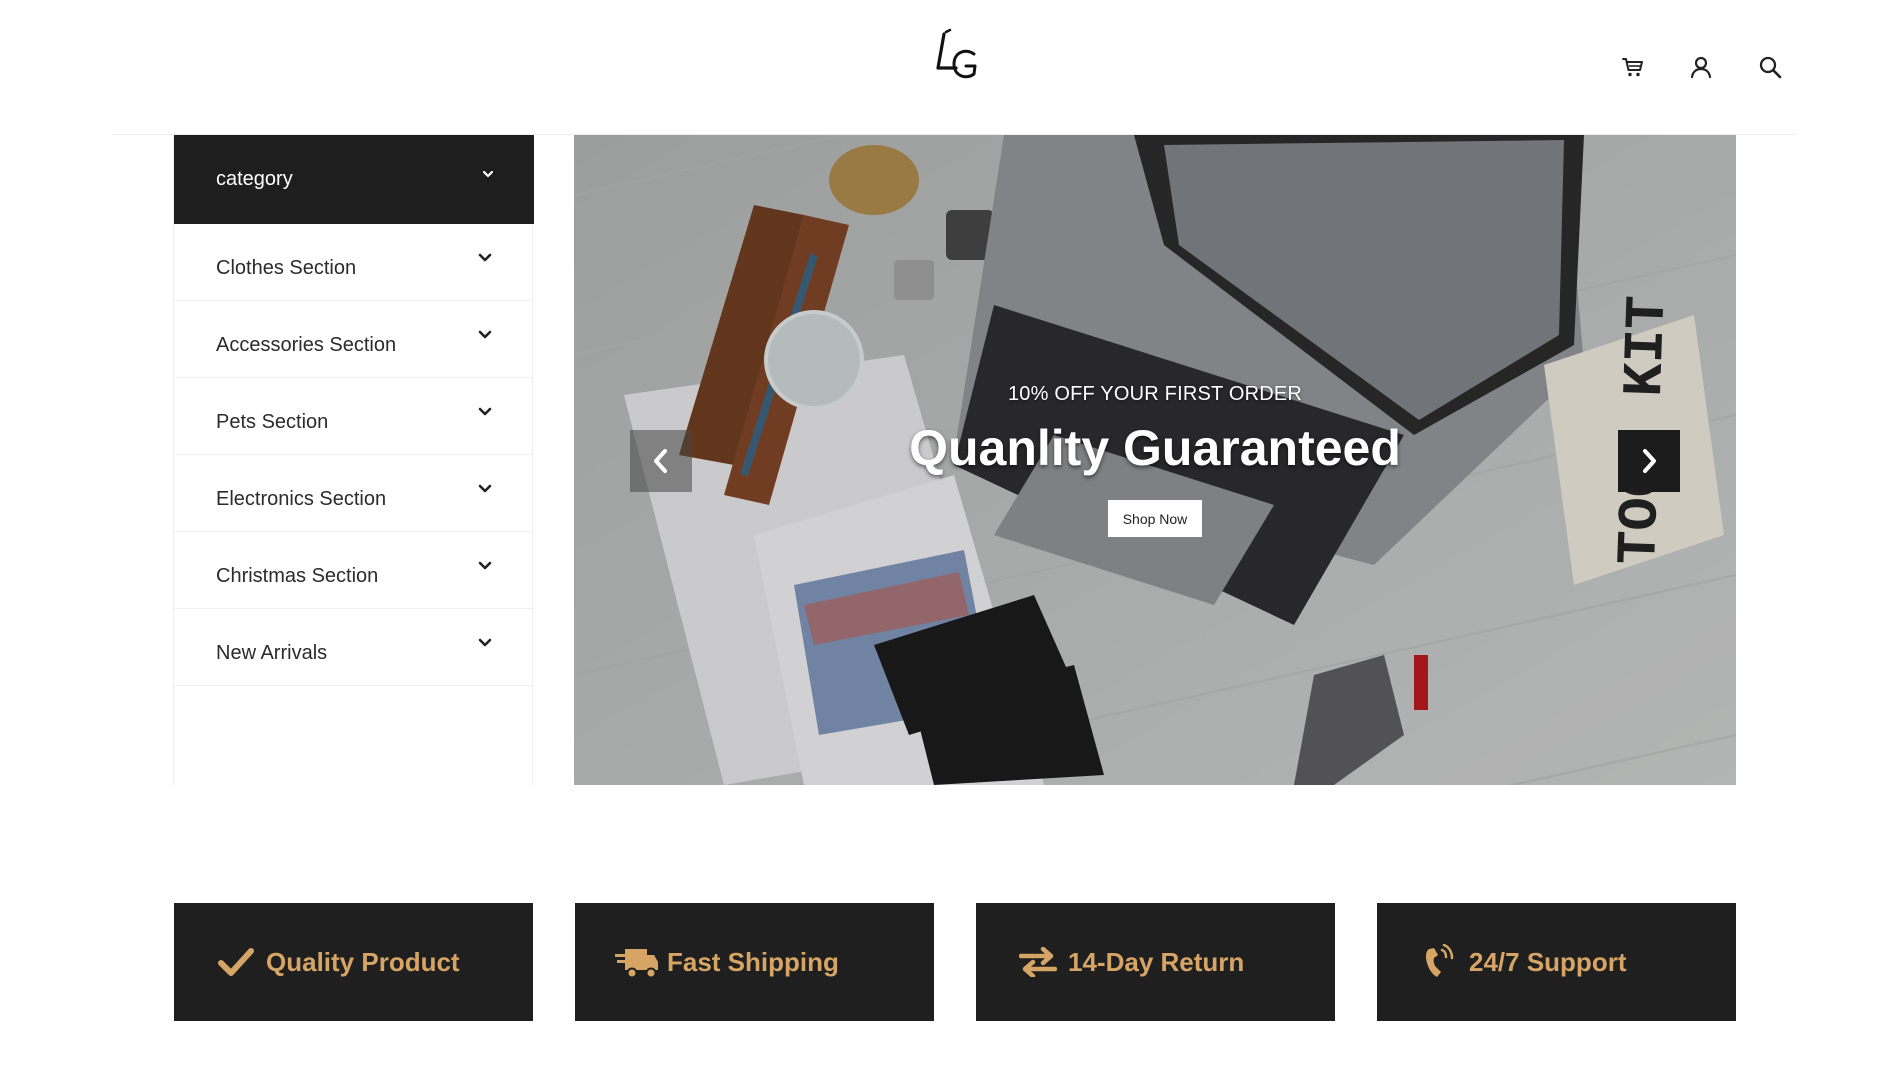  I want to click on cart-icon, so click(1633, 67).